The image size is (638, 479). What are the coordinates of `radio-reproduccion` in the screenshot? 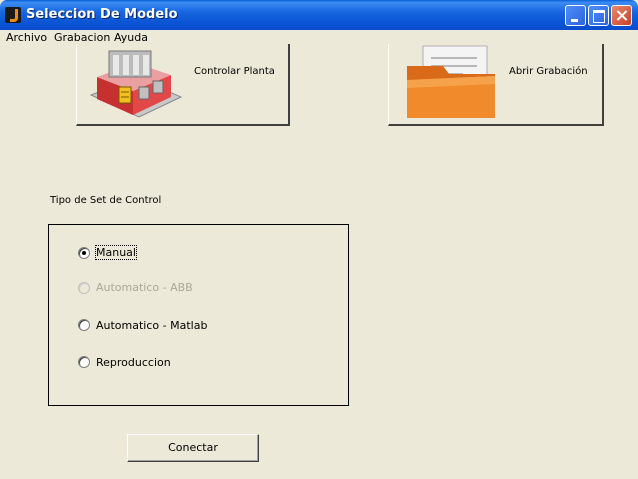 It's located at (84, 362).